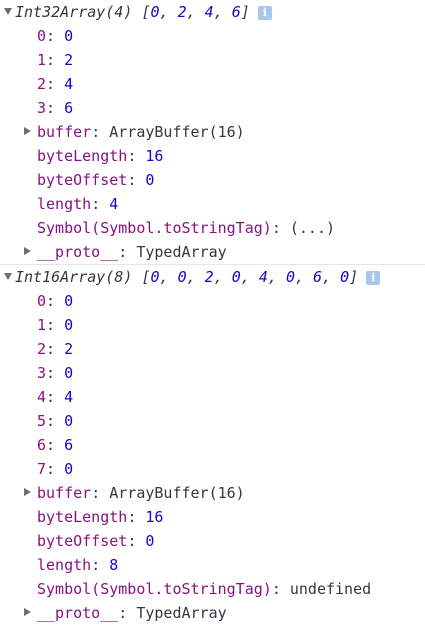 The height and width of the screenshot is (633, 425). I want to click on list-item: 4, so click(55, 397).